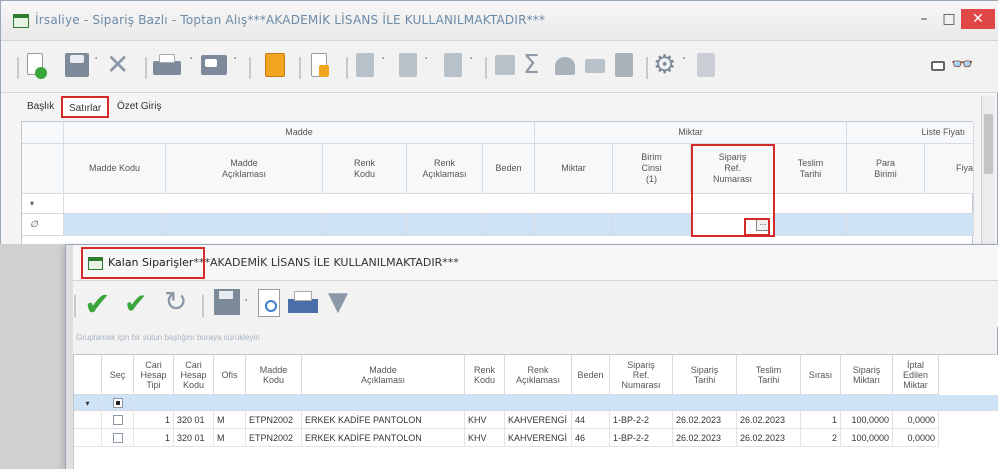 This screenshot has width=998, height=469. Describe the element at coordinates (365, 225) in the screenshot. I see `new-row-renk-kodu` at that location.